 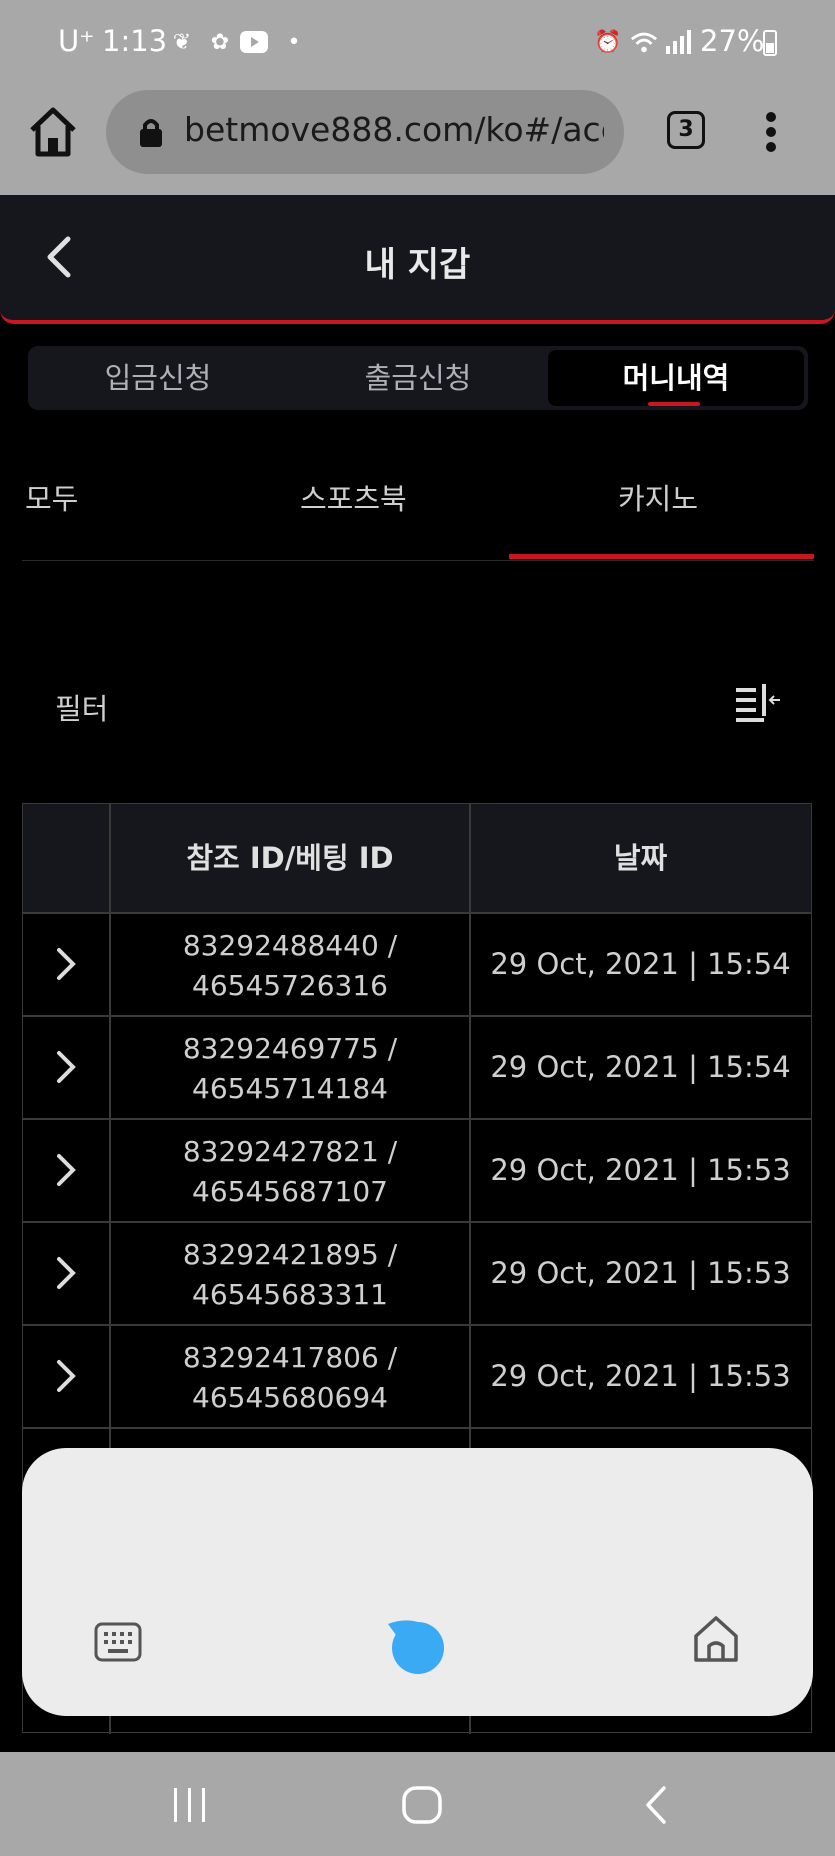 I want to click on more-icon, so click(x=771, y=117).